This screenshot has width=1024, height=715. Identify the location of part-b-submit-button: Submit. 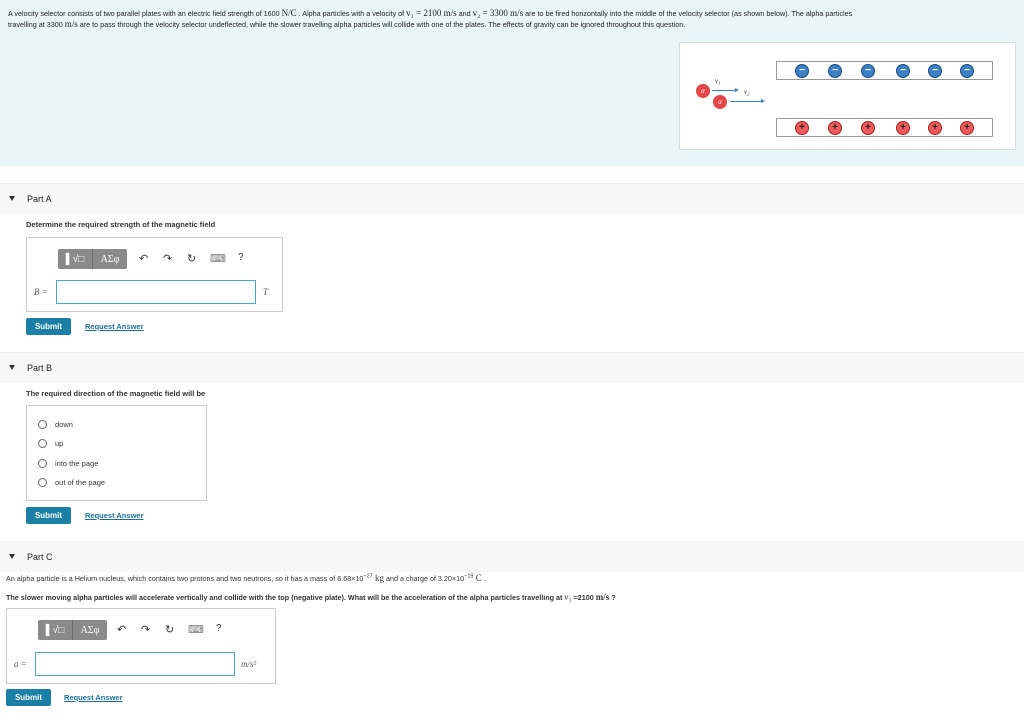
(48, 515).